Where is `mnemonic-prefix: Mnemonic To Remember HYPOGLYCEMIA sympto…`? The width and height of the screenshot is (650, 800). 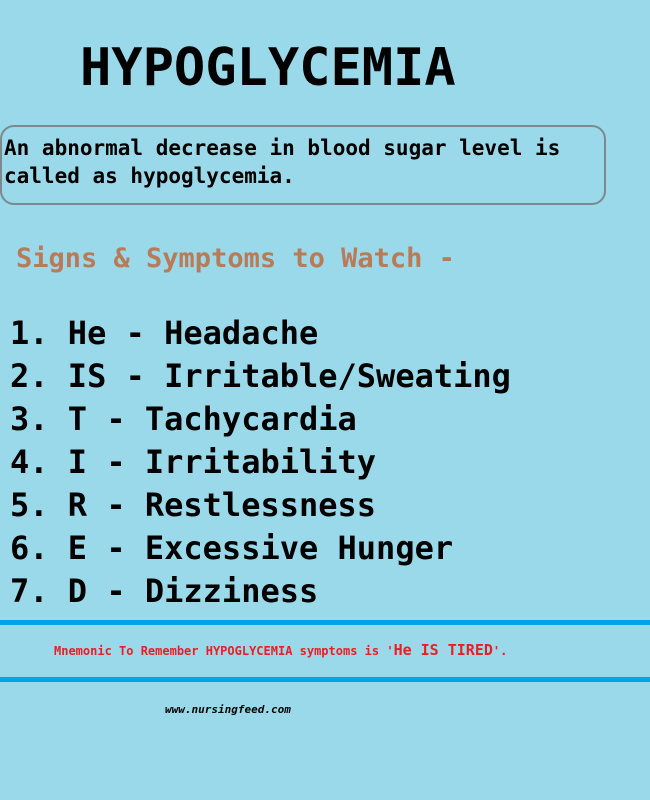 mnemonic-prefix: Mnemonic To Remember HYPOGLYCEMIA sympto… is located at coordinates (224, 651).